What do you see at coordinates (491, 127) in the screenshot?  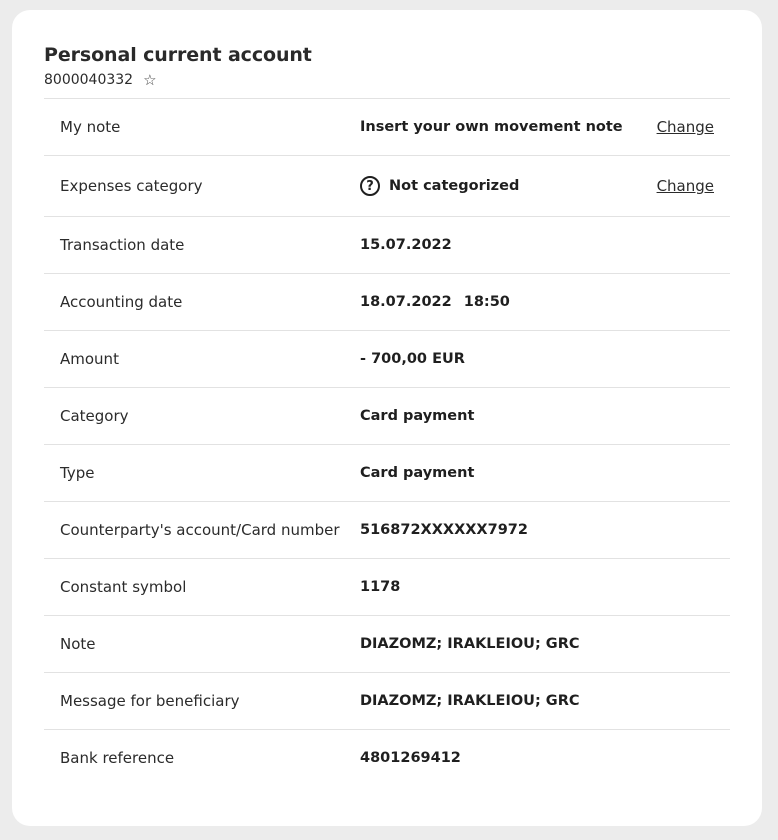 I see `detail-value: Insert your own movement note` at bounding box center [491, 127].